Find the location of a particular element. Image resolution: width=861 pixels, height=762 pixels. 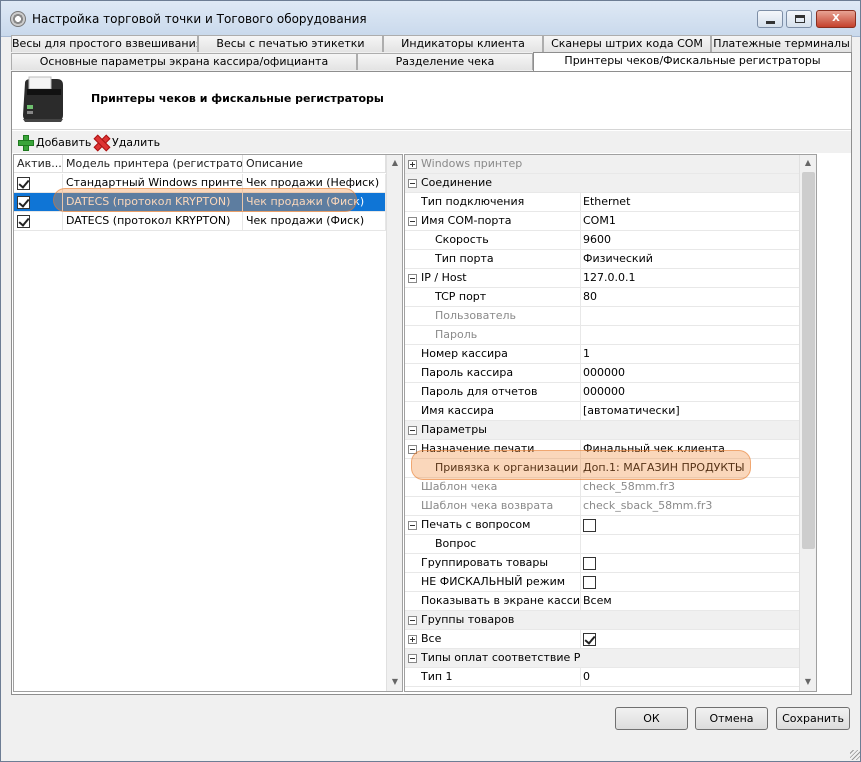

maximize-button is located at coordinates (799, 19).